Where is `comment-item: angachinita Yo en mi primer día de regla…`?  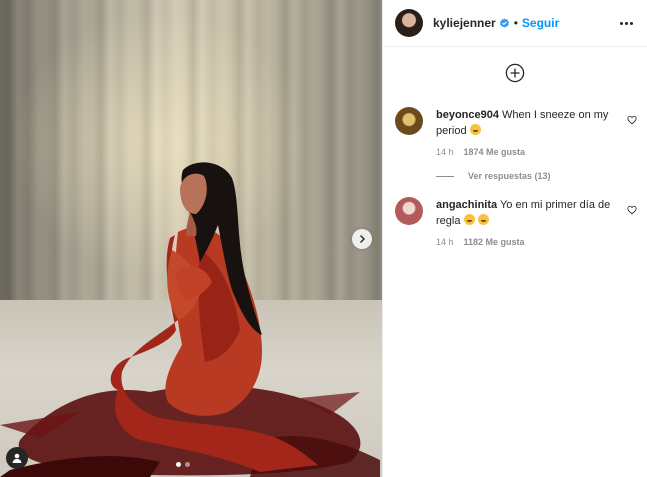
comment-item: angachinita Yo en mi primer día de regla… is located at coordinates (515, 214).